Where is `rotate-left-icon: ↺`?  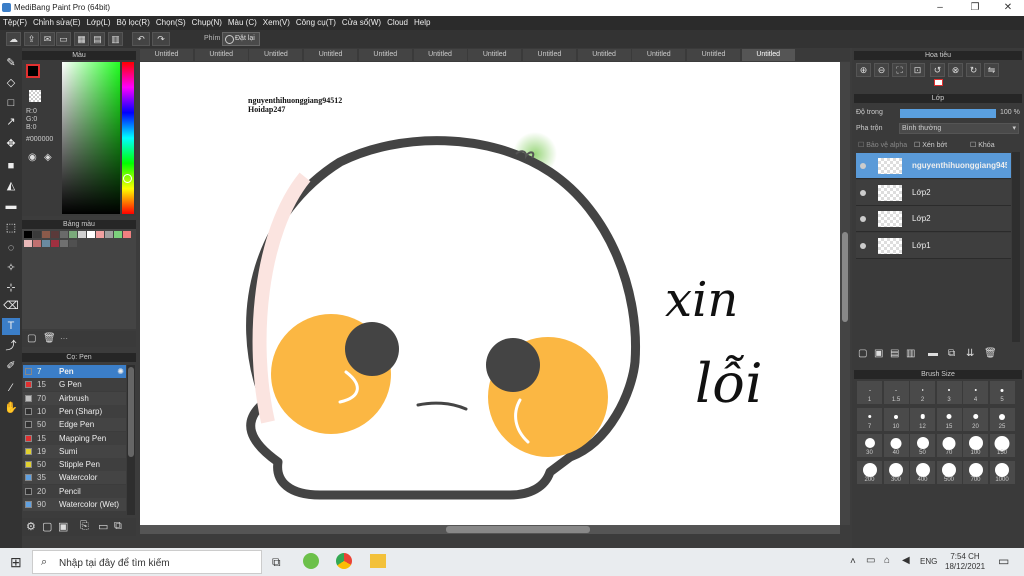
rotate-left-icon: ↺ is located at coordinates (937, 70).